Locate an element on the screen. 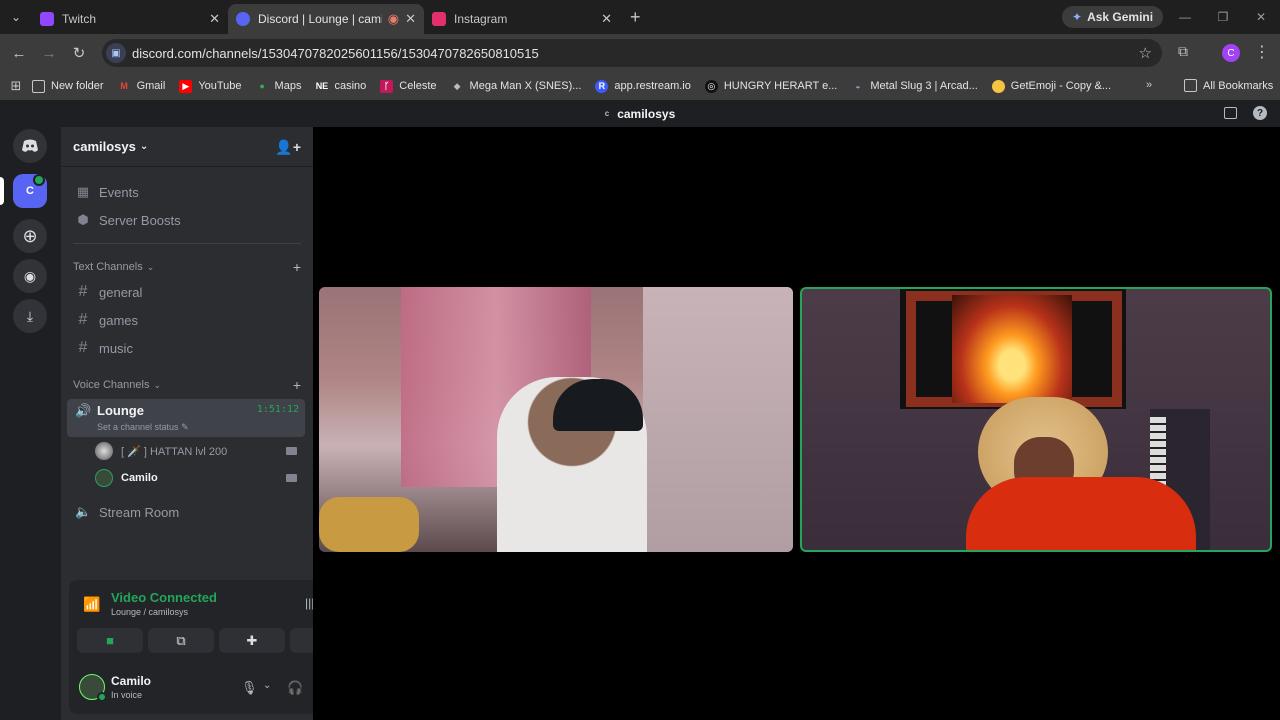 The height and width of the screenshot is (720, 1280). server-header: camilosys ⌄ 👤+ is located at coordinates (187, 147).